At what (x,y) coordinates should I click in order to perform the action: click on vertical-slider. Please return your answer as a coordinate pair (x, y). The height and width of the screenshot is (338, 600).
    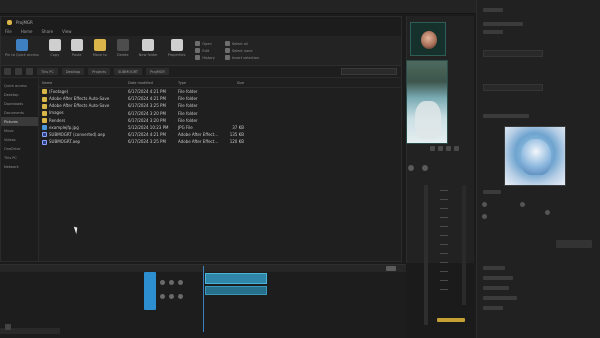
    Looking at the image, I should click on (426, 255).